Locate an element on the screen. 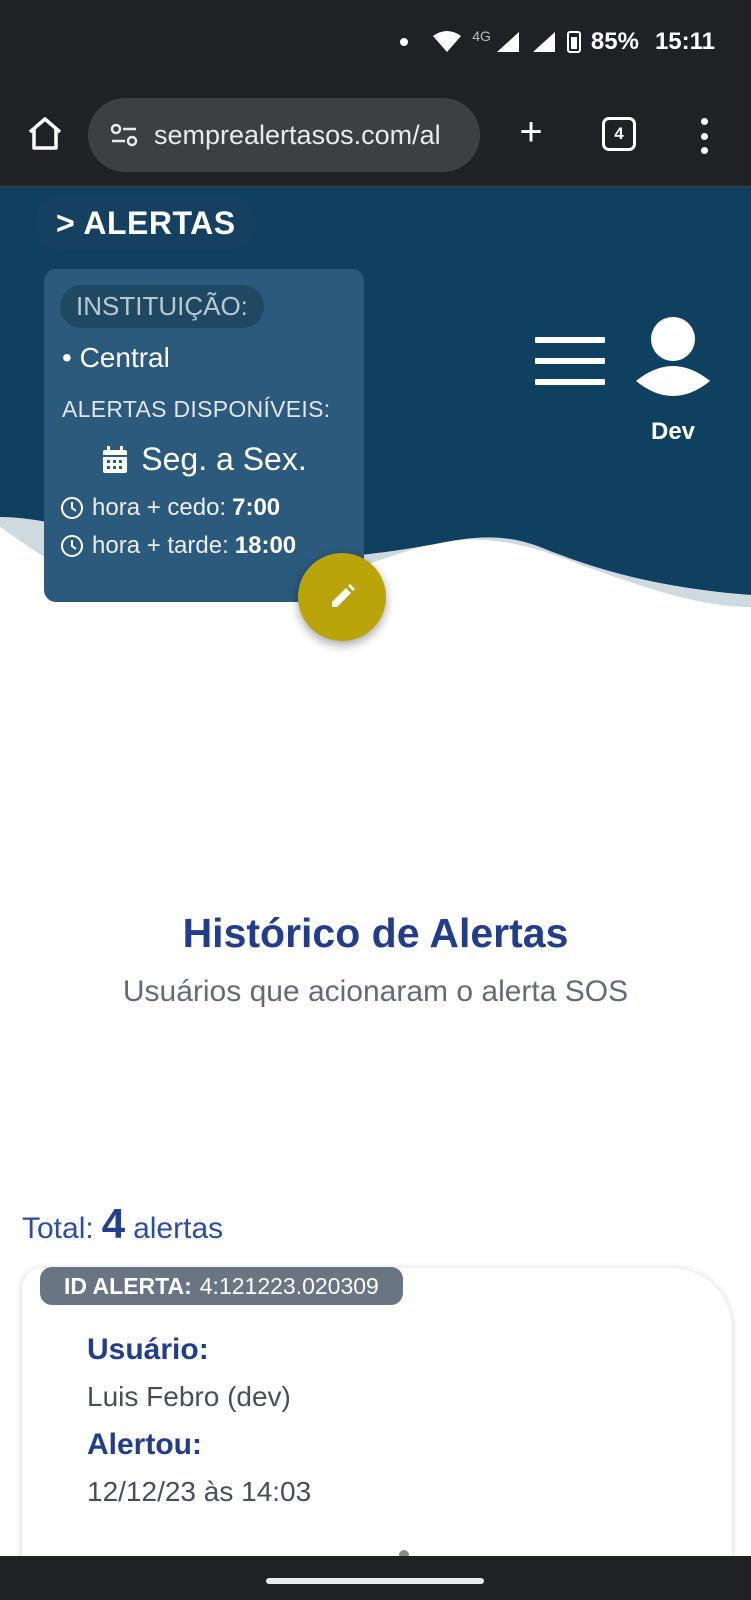  browser-menu-button is located at coordinates (704, 136).